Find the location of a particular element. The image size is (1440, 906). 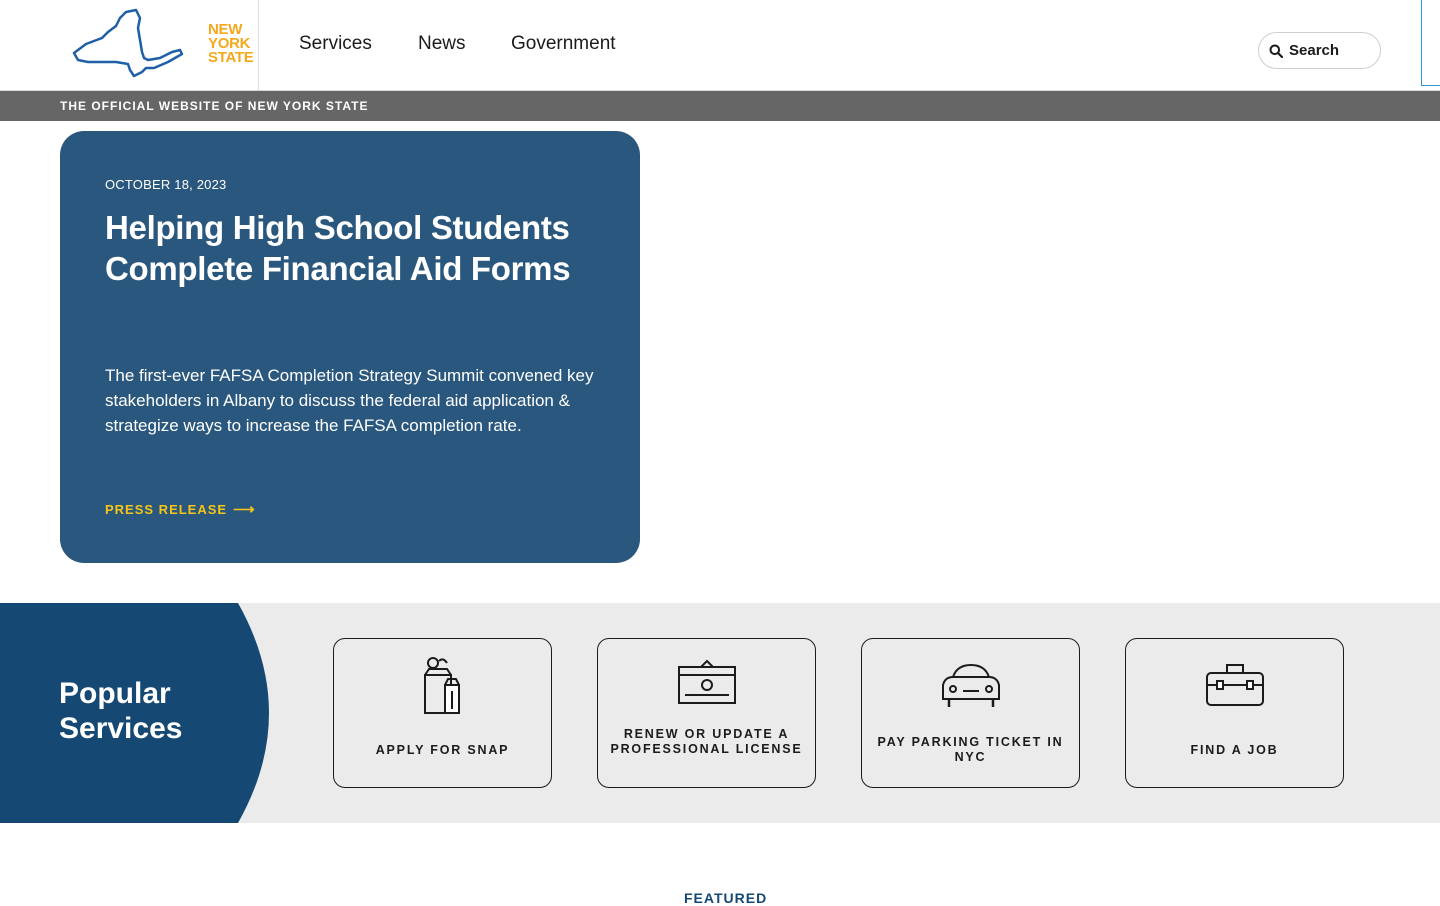

featured-heading: FEATURED is located at coordinates (726, 898).